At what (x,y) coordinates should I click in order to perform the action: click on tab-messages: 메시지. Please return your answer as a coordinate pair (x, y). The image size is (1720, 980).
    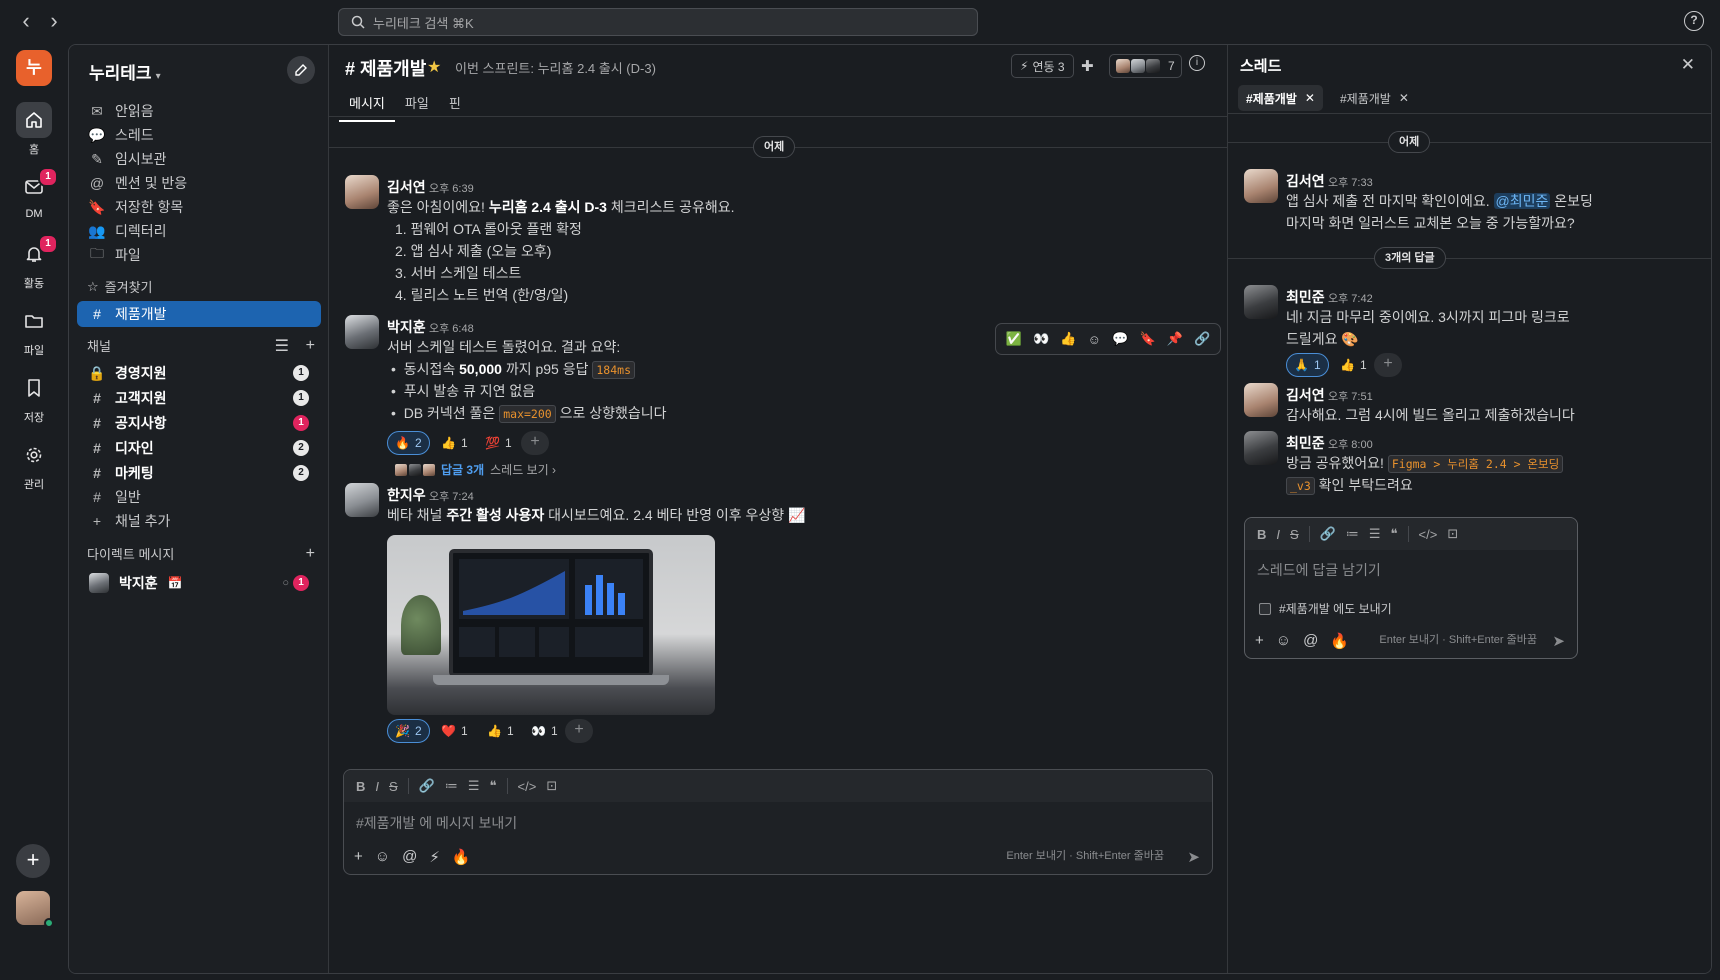
    Looking at the image, I should click on (367, 105).